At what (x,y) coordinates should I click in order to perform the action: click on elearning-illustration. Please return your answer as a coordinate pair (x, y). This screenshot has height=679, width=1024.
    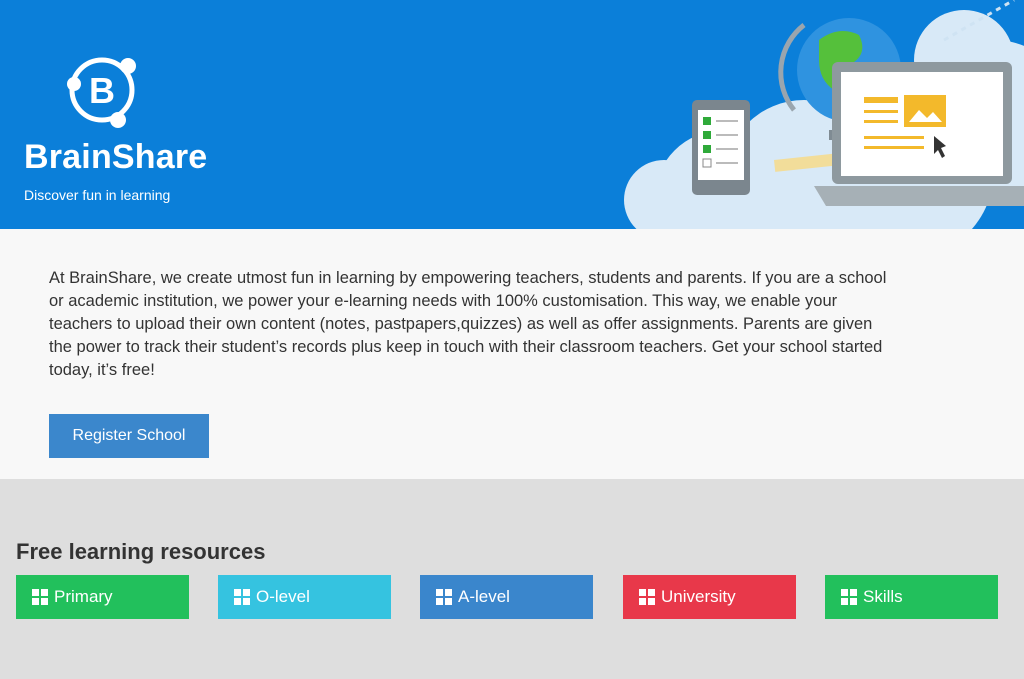
    Looking at the image, I should click on (824, 114).